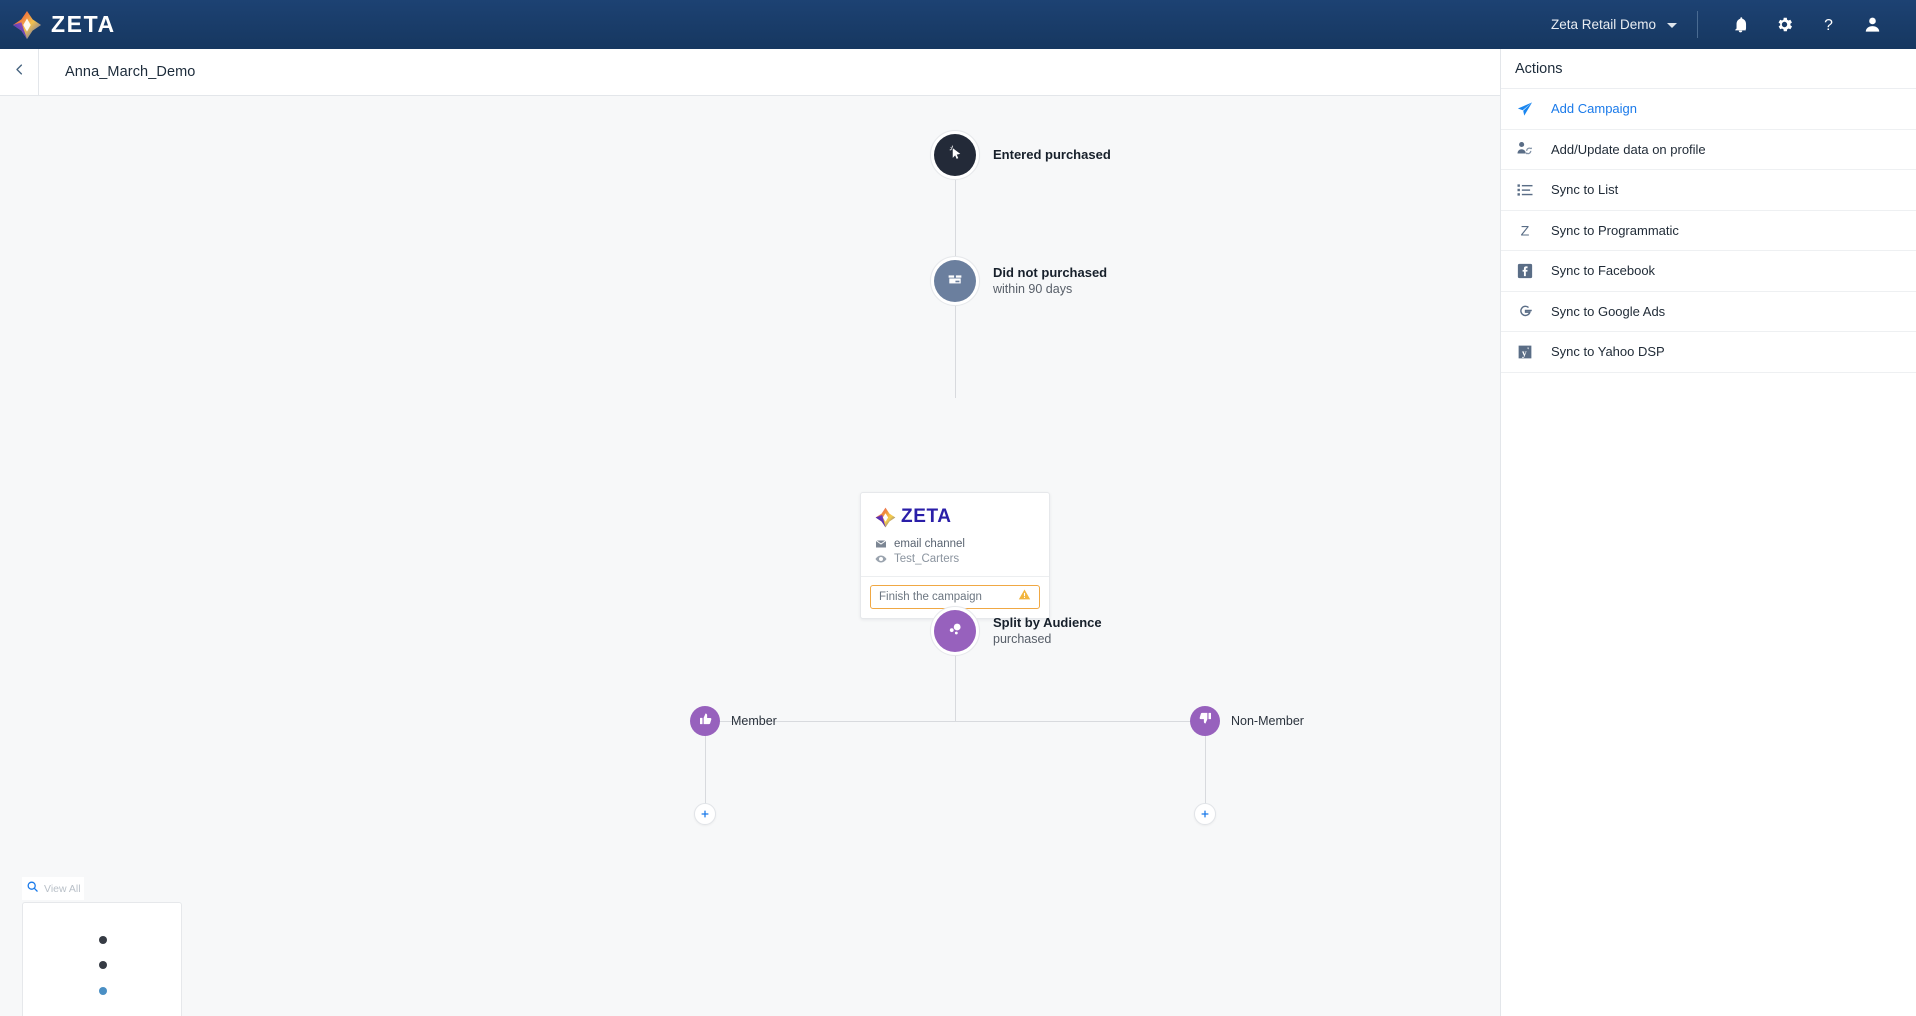 The width and height of the screenshot is (1916, 1016). Describe the element at coordinates (103, 991) in the screenshot. I see `minimap-dot-campaign` at that location.